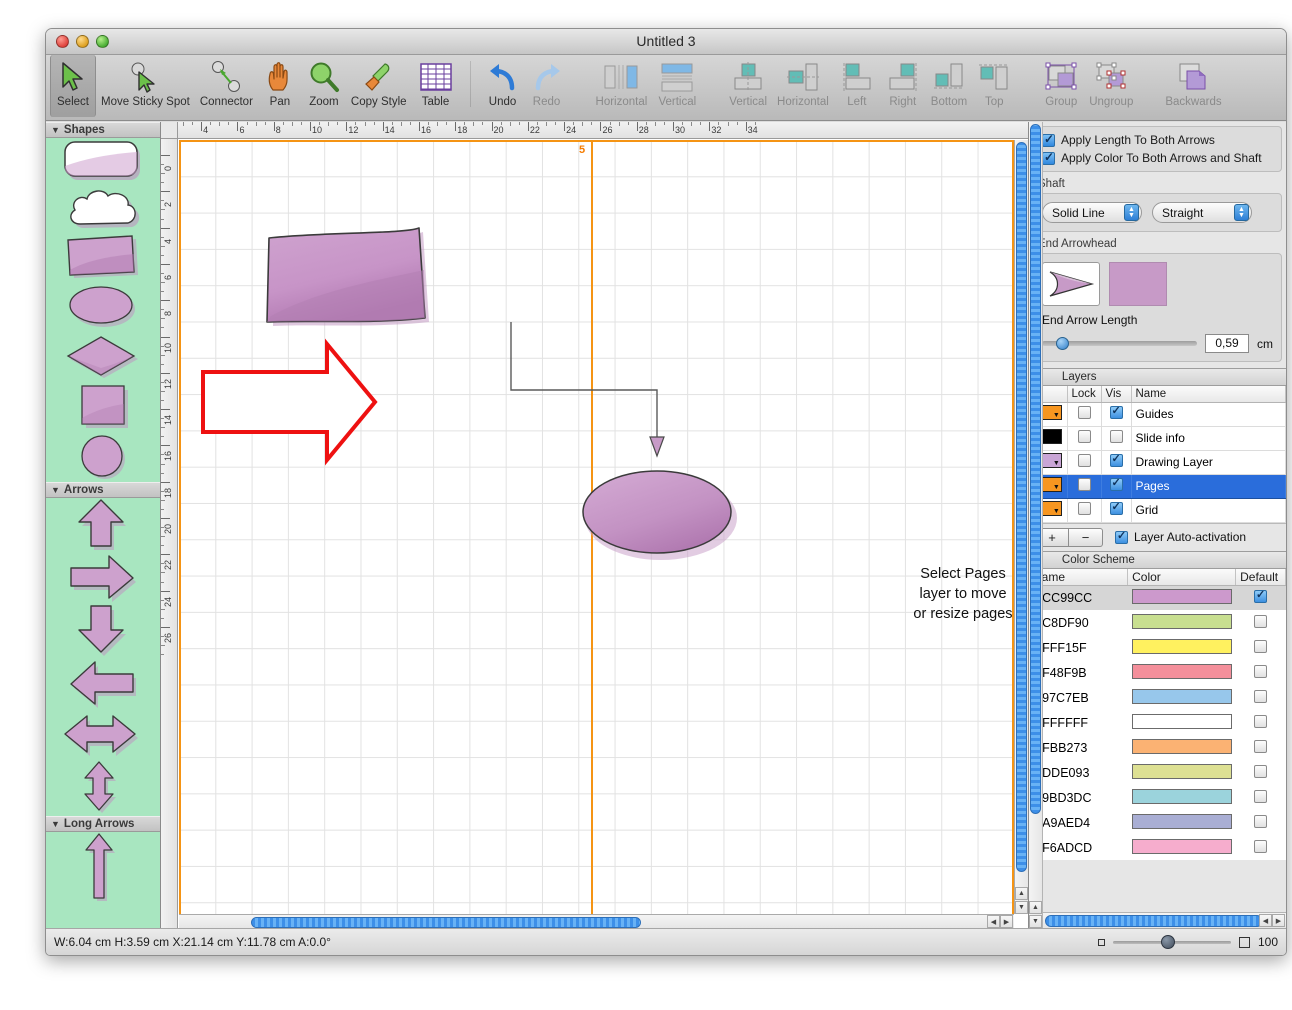 This screenshot has width=1292, height=1010. I want to click on table-row: Slide info, so click(1157, 438).